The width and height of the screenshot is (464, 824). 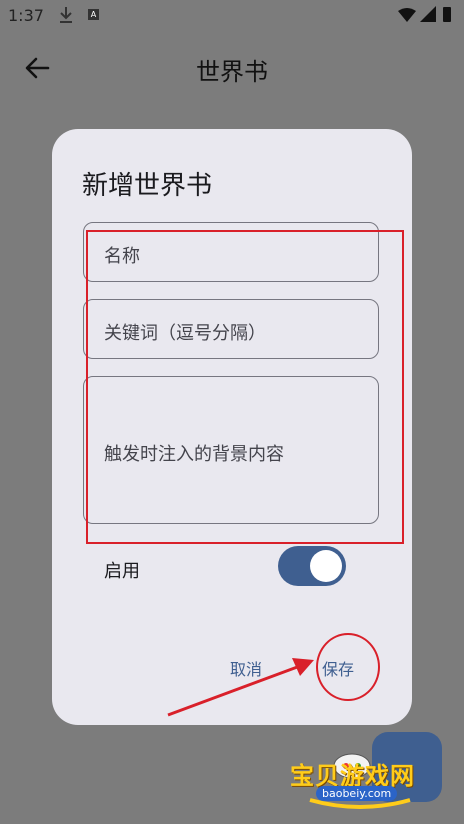 I want to click on watermark-url: baobeiy.com, so click(x=357, y=793).